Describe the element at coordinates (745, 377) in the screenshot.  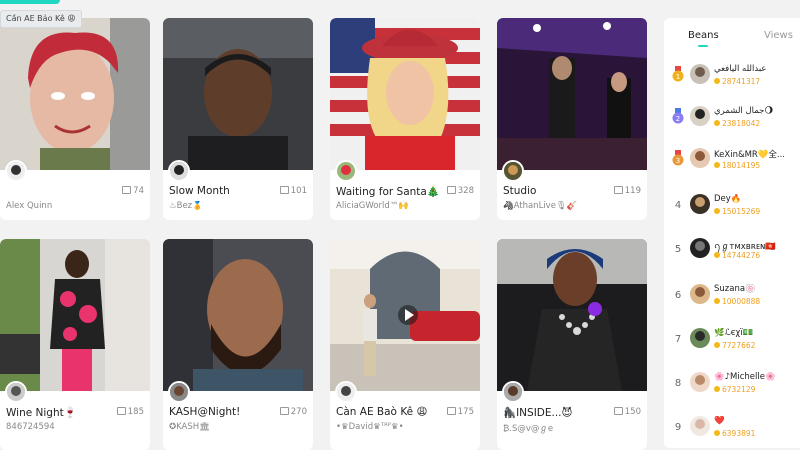
I see `user-name: 🌸♪Michelle🌸` at that location.